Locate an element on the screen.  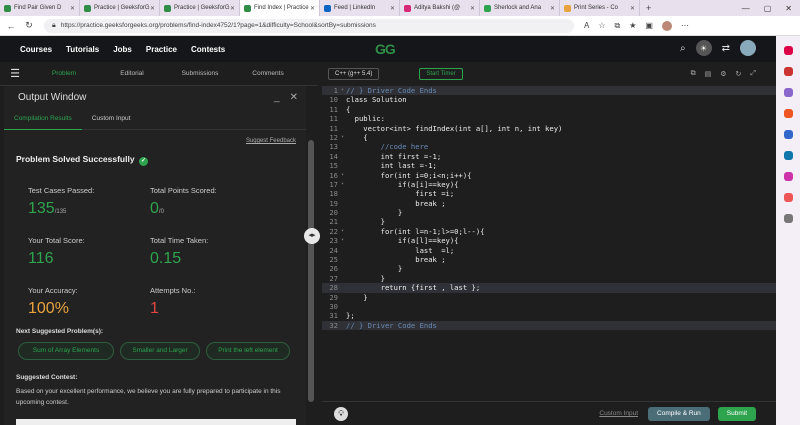
browser-tab: Aditya Bakshi (@ ✕ is located at coordinates (440, 8).